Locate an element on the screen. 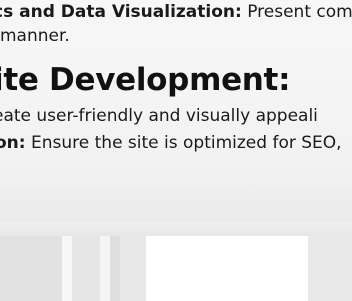 The height and width of the screenshot is (301, 352). analytics-item: cs and Data Visualization: Present com is located at coordinates (176, 12).